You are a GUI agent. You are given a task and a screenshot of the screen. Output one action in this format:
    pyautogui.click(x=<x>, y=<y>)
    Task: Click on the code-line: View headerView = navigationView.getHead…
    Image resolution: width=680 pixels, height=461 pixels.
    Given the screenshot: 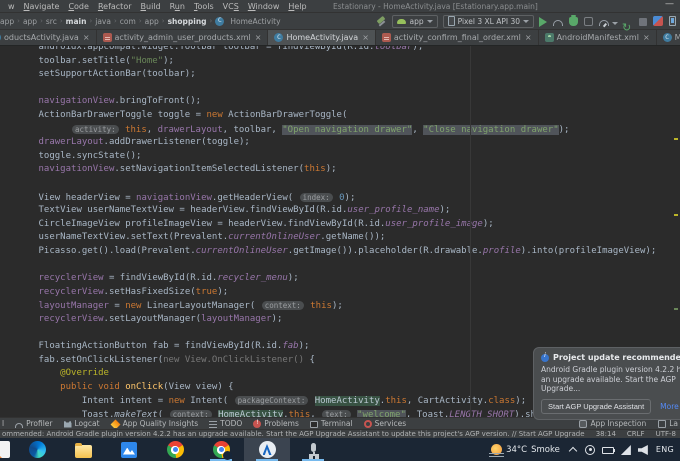 What is the action you would take?
    pyautogui.click(x=343, y=198)
    